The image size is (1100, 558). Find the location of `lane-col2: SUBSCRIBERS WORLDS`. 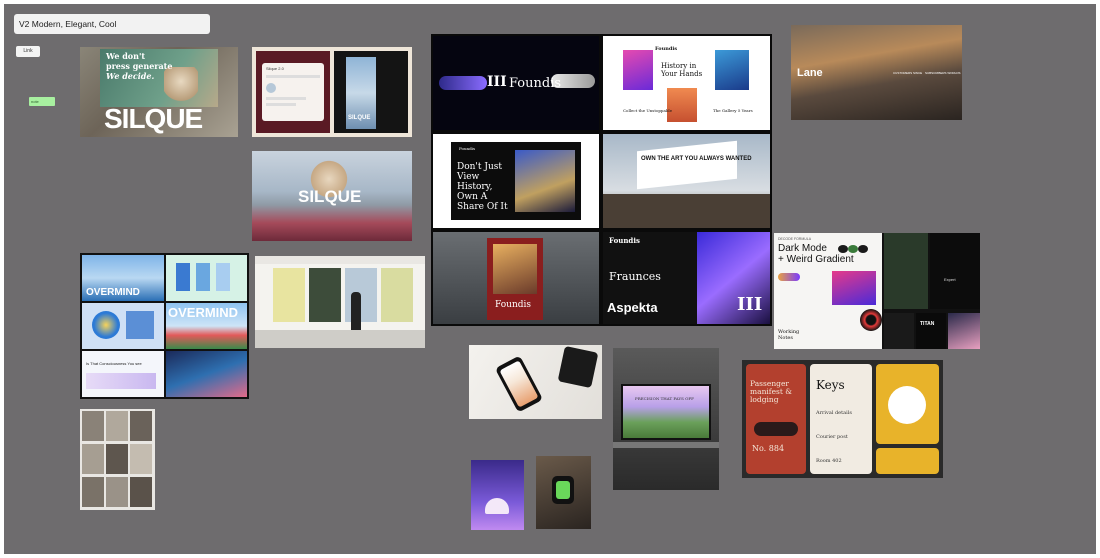

lane-col2: SUBSCRIBERS WORLDS is located at coordinates (943, 73).